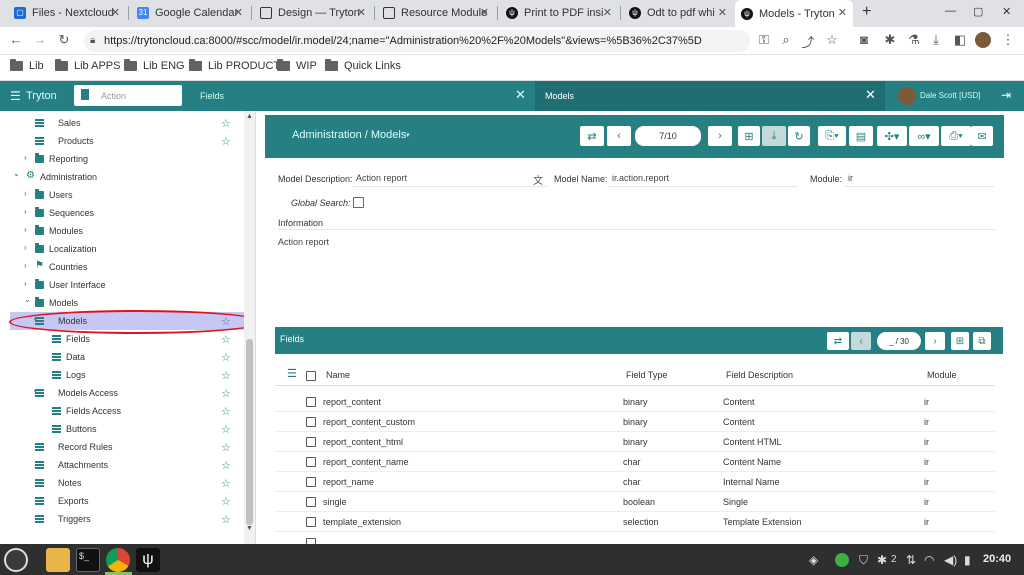  Describe the element at coordinates (759, 375) in the screenshot. I see `column-header-field-description: Field Description` at that location.